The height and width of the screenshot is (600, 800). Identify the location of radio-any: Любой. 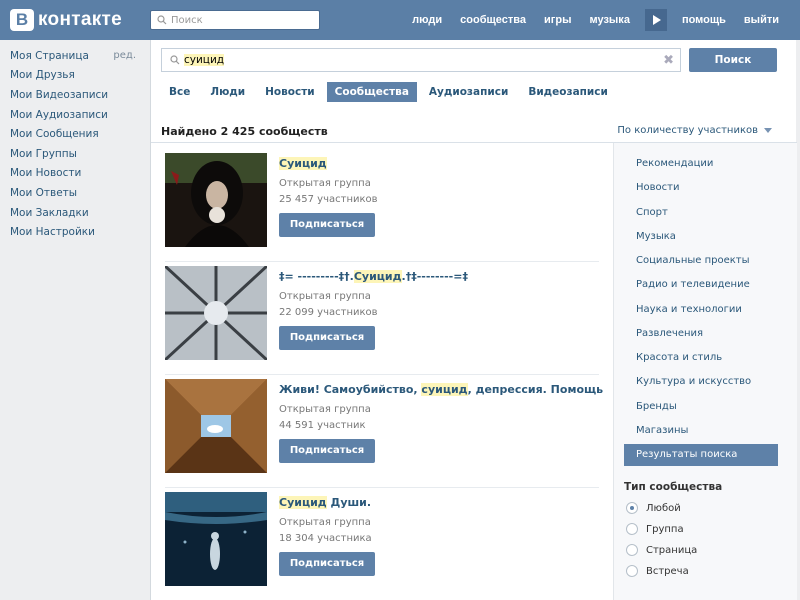
(653, 508).